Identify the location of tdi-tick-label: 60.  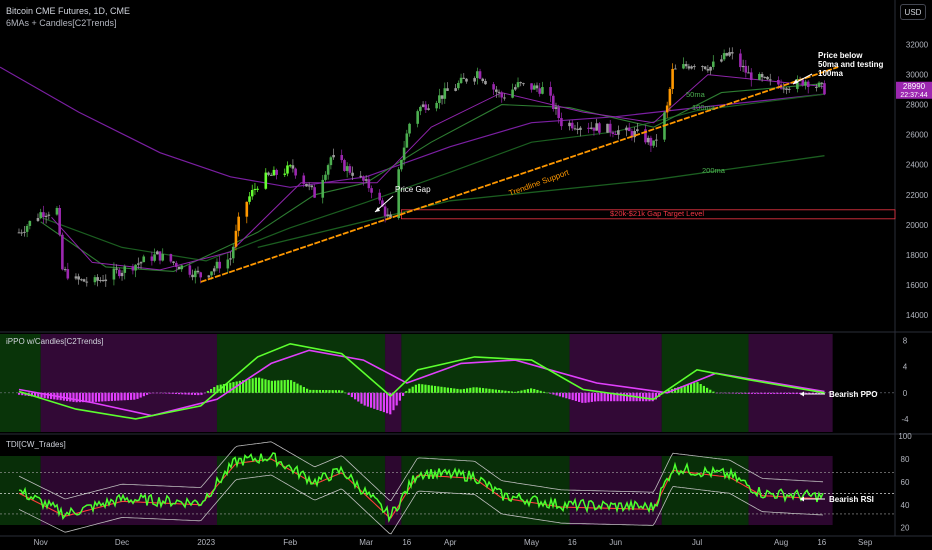
(905, 482).